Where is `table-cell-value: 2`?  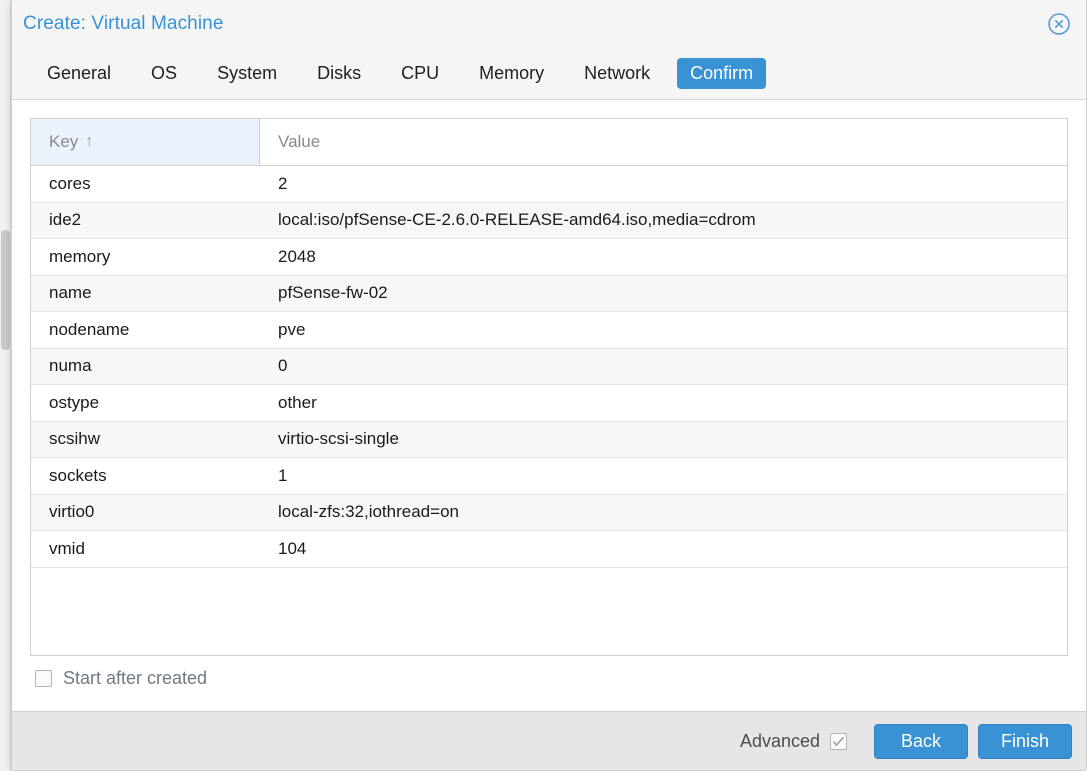
table-cell-value: 2 is located at coordinates (283, 183).